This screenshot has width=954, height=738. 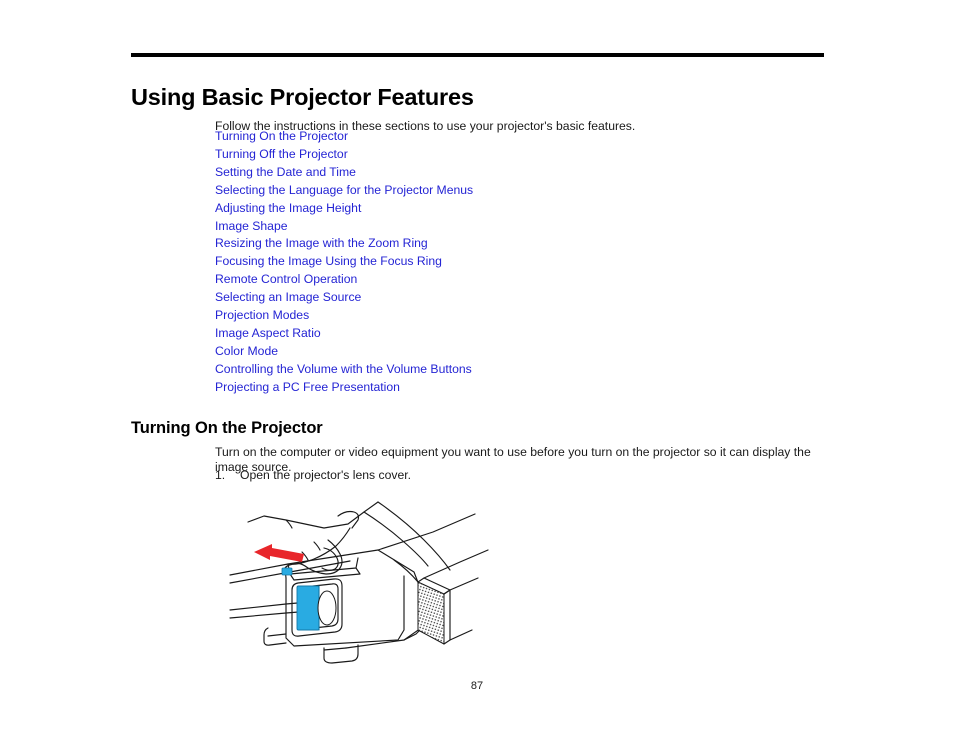 I want to click on title-rule, so click(x=477, y=55).